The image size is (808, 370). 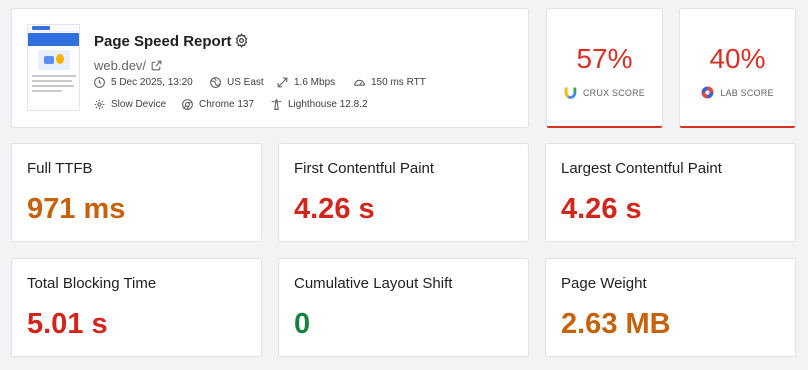 I want to click on metric-card-page-weight: Page Weight 2.63 MB, so click(x=670, y=307).